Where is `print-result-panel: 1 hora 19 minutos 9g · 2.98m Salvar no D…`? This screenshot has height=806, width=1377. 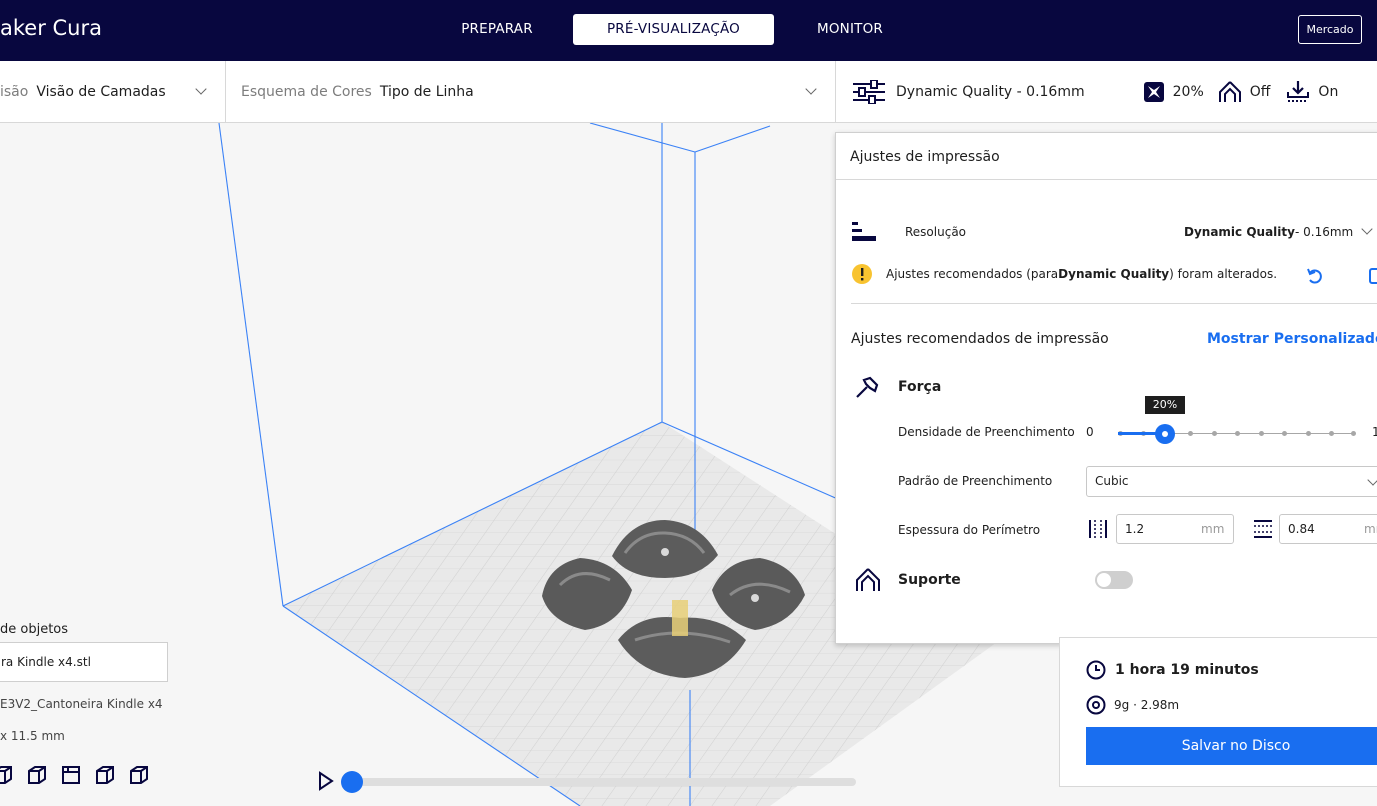 print-result-panel: 1 hora 19 minutos 9g · 2.98m Salvar no D… is located at coordinates (1218, 712).